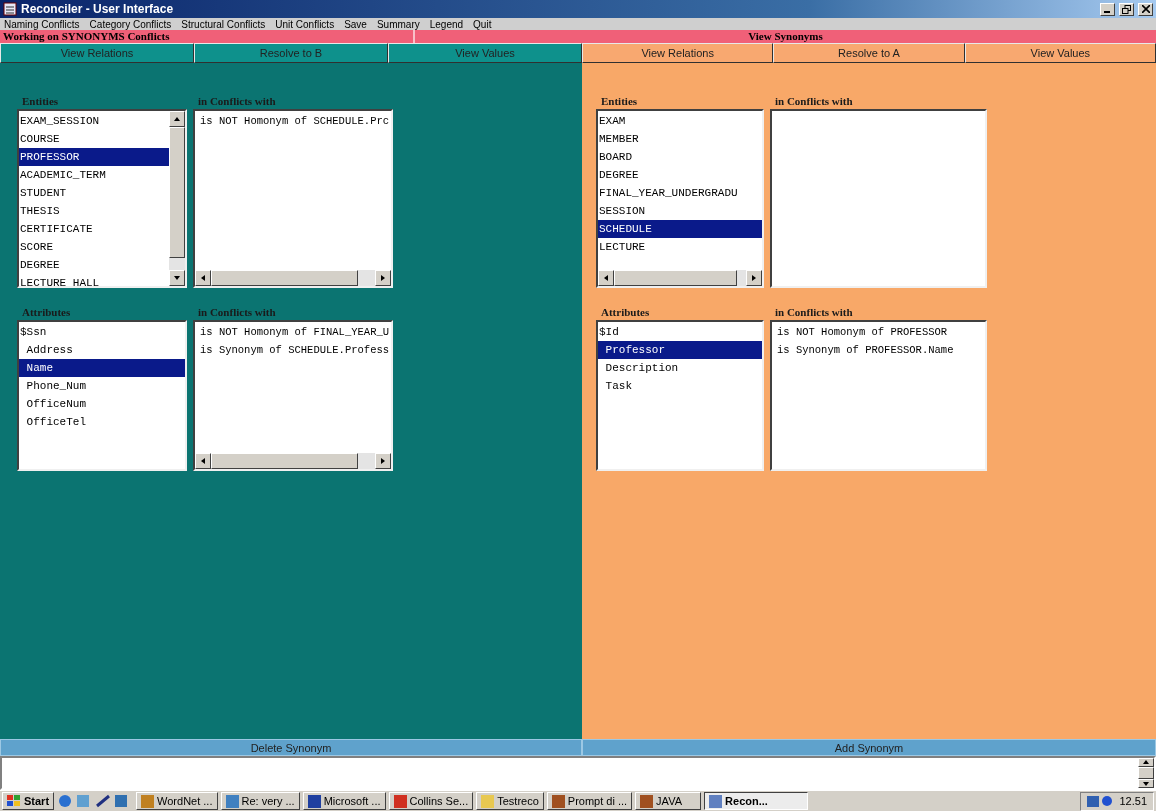  I want to click on menu-item: Structural Conflicts, so click(223, 24).